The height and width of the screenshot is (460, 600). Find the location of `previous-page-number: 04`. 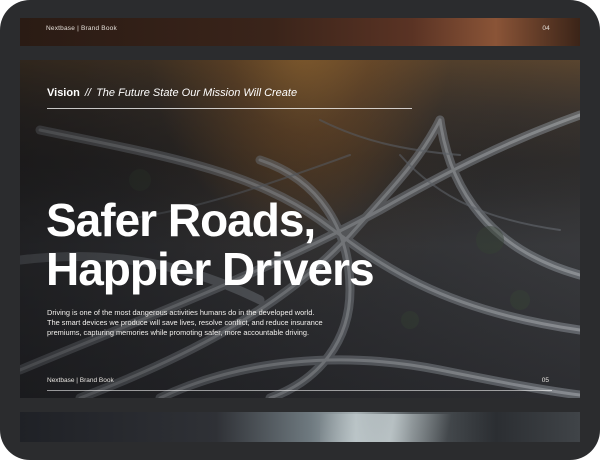

previous-page-number: 04 is located at coordinates (546, 28).